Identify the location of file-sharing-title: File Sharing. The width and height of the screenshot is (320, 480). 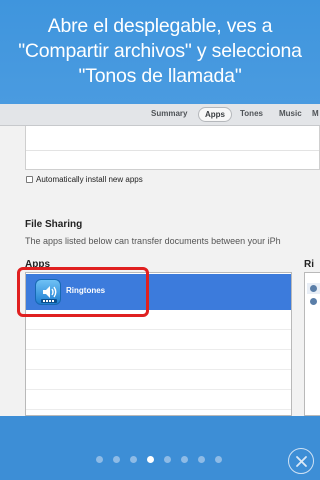
(54, 224).